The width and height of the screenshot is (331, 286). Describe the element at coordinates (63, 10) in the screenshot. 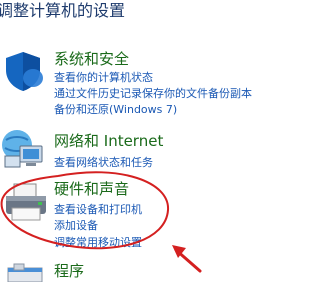

I see `page-title: 调整计算机的设置` at that location.